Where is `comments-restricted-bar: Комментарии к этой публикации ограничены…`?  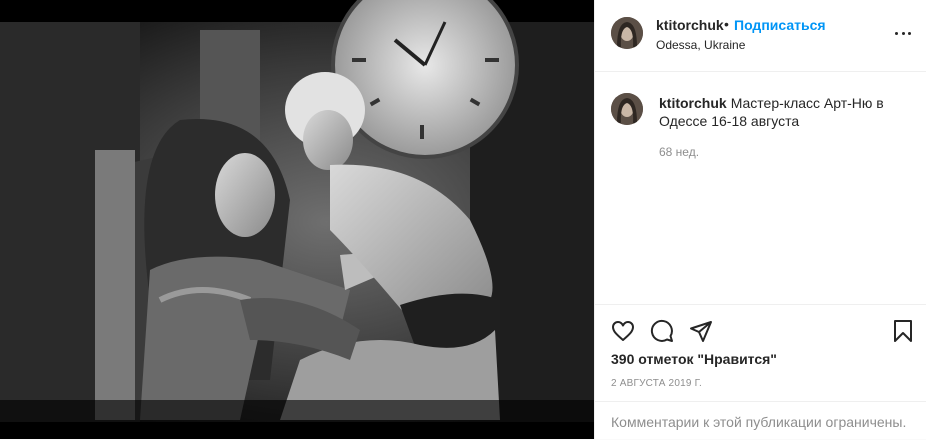 comments-restricted-bar: Комментарии к этой публикации ограничены… is located at coordinates (760, 420).